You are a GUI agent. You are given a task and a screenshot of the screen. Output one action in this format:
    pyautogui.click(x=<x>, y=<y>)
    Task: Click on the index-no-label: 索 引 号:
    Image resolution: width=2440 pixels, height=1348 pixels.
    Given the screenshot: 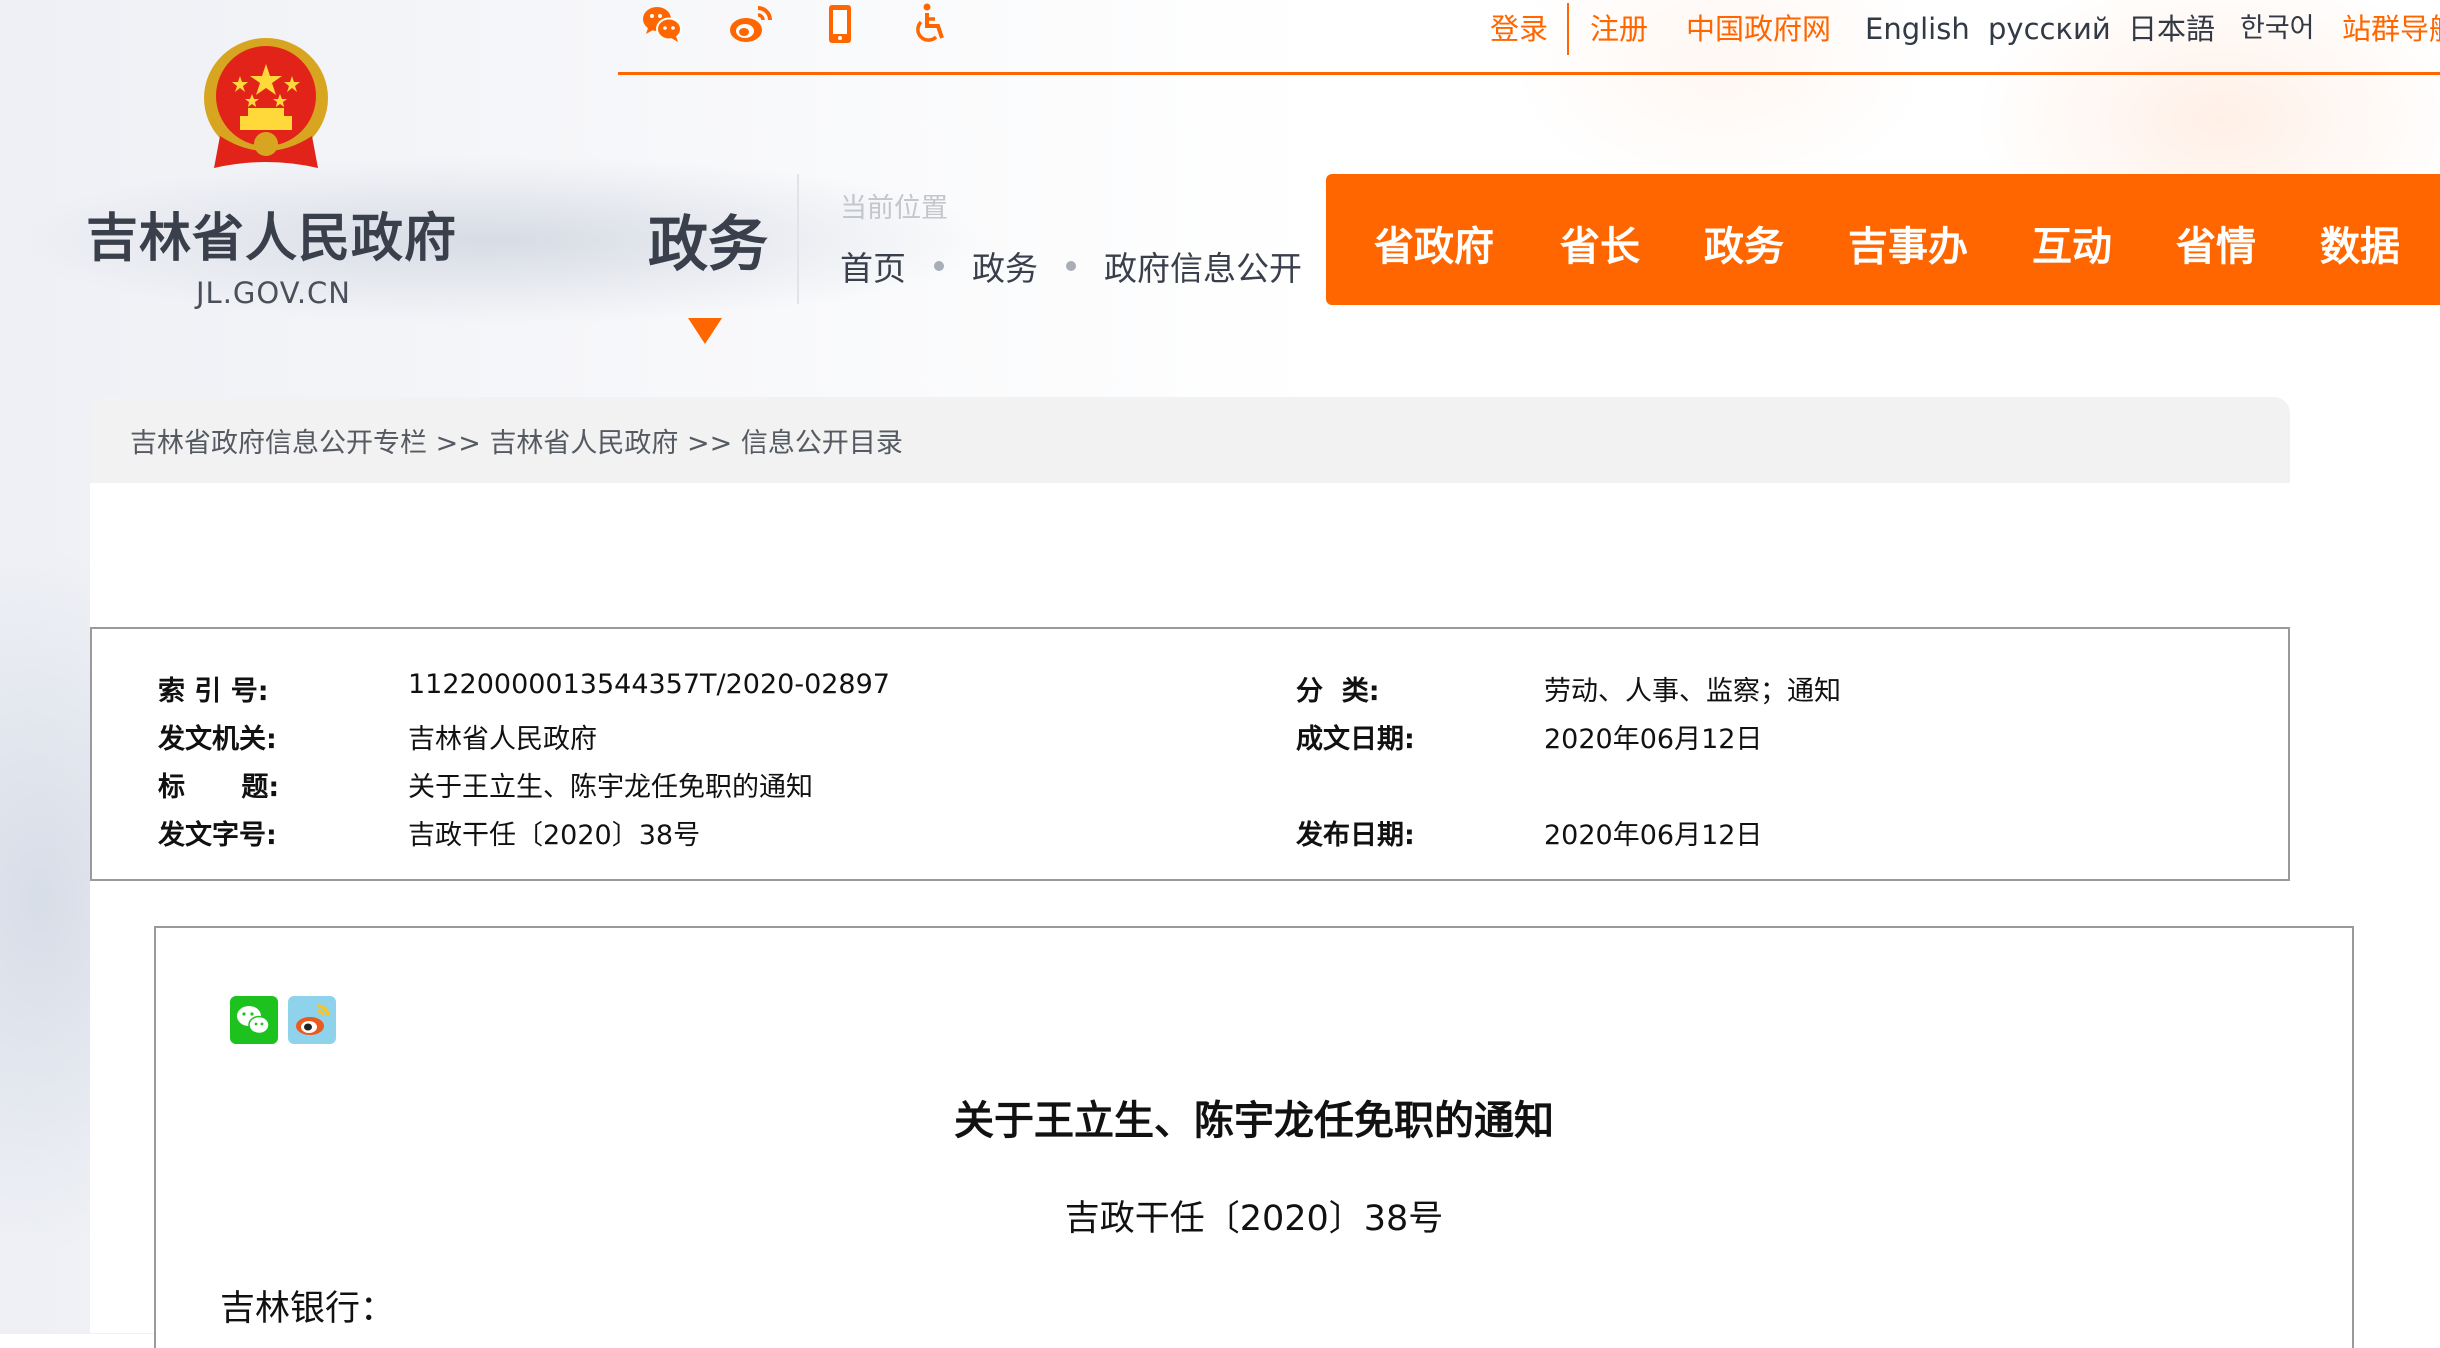 What is the action you would take?
    pyautogui.click(x=213, y=691)
    